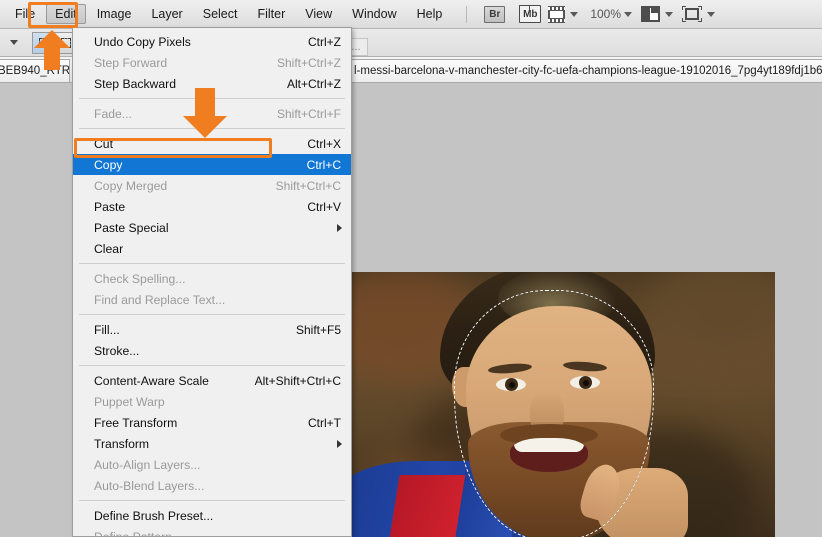 The width and height of the screenshot is (822, 537). Describe the element at coordinates (212, 185) in the screenshot. I see `menu-item-copy-merged: Copy Merged Shift+Ctrl+C` at that location.